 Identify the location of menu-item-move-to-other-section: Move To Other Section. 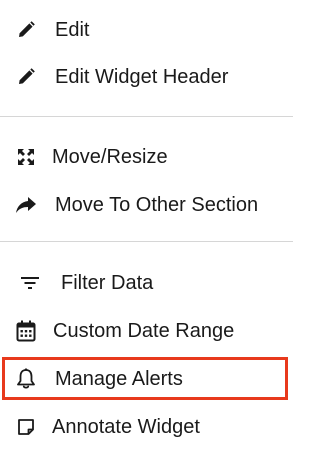
(146, 205).